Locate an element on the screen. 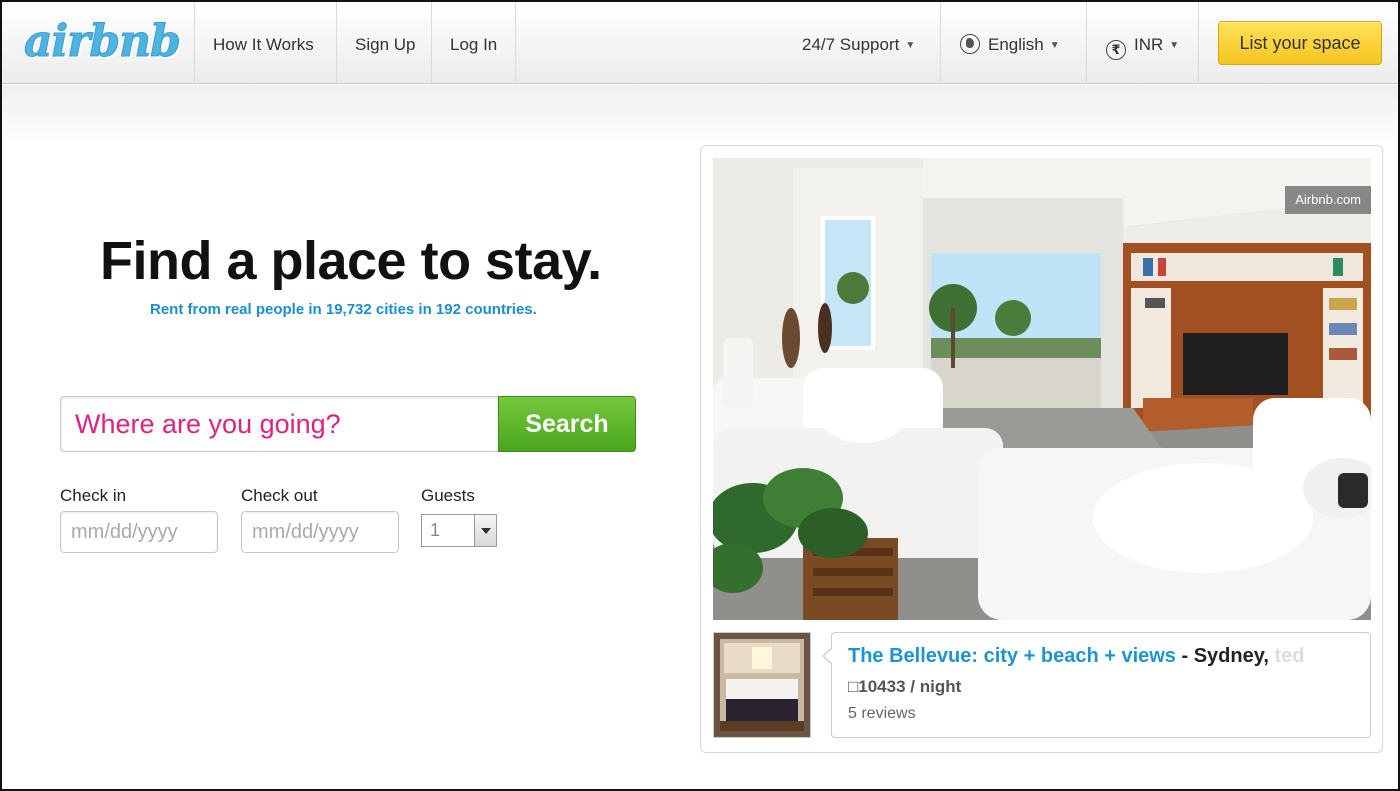 The height and width of the screenshot is (791, 1400). nav-log-in: Log In is located at coordinates (474, 43).